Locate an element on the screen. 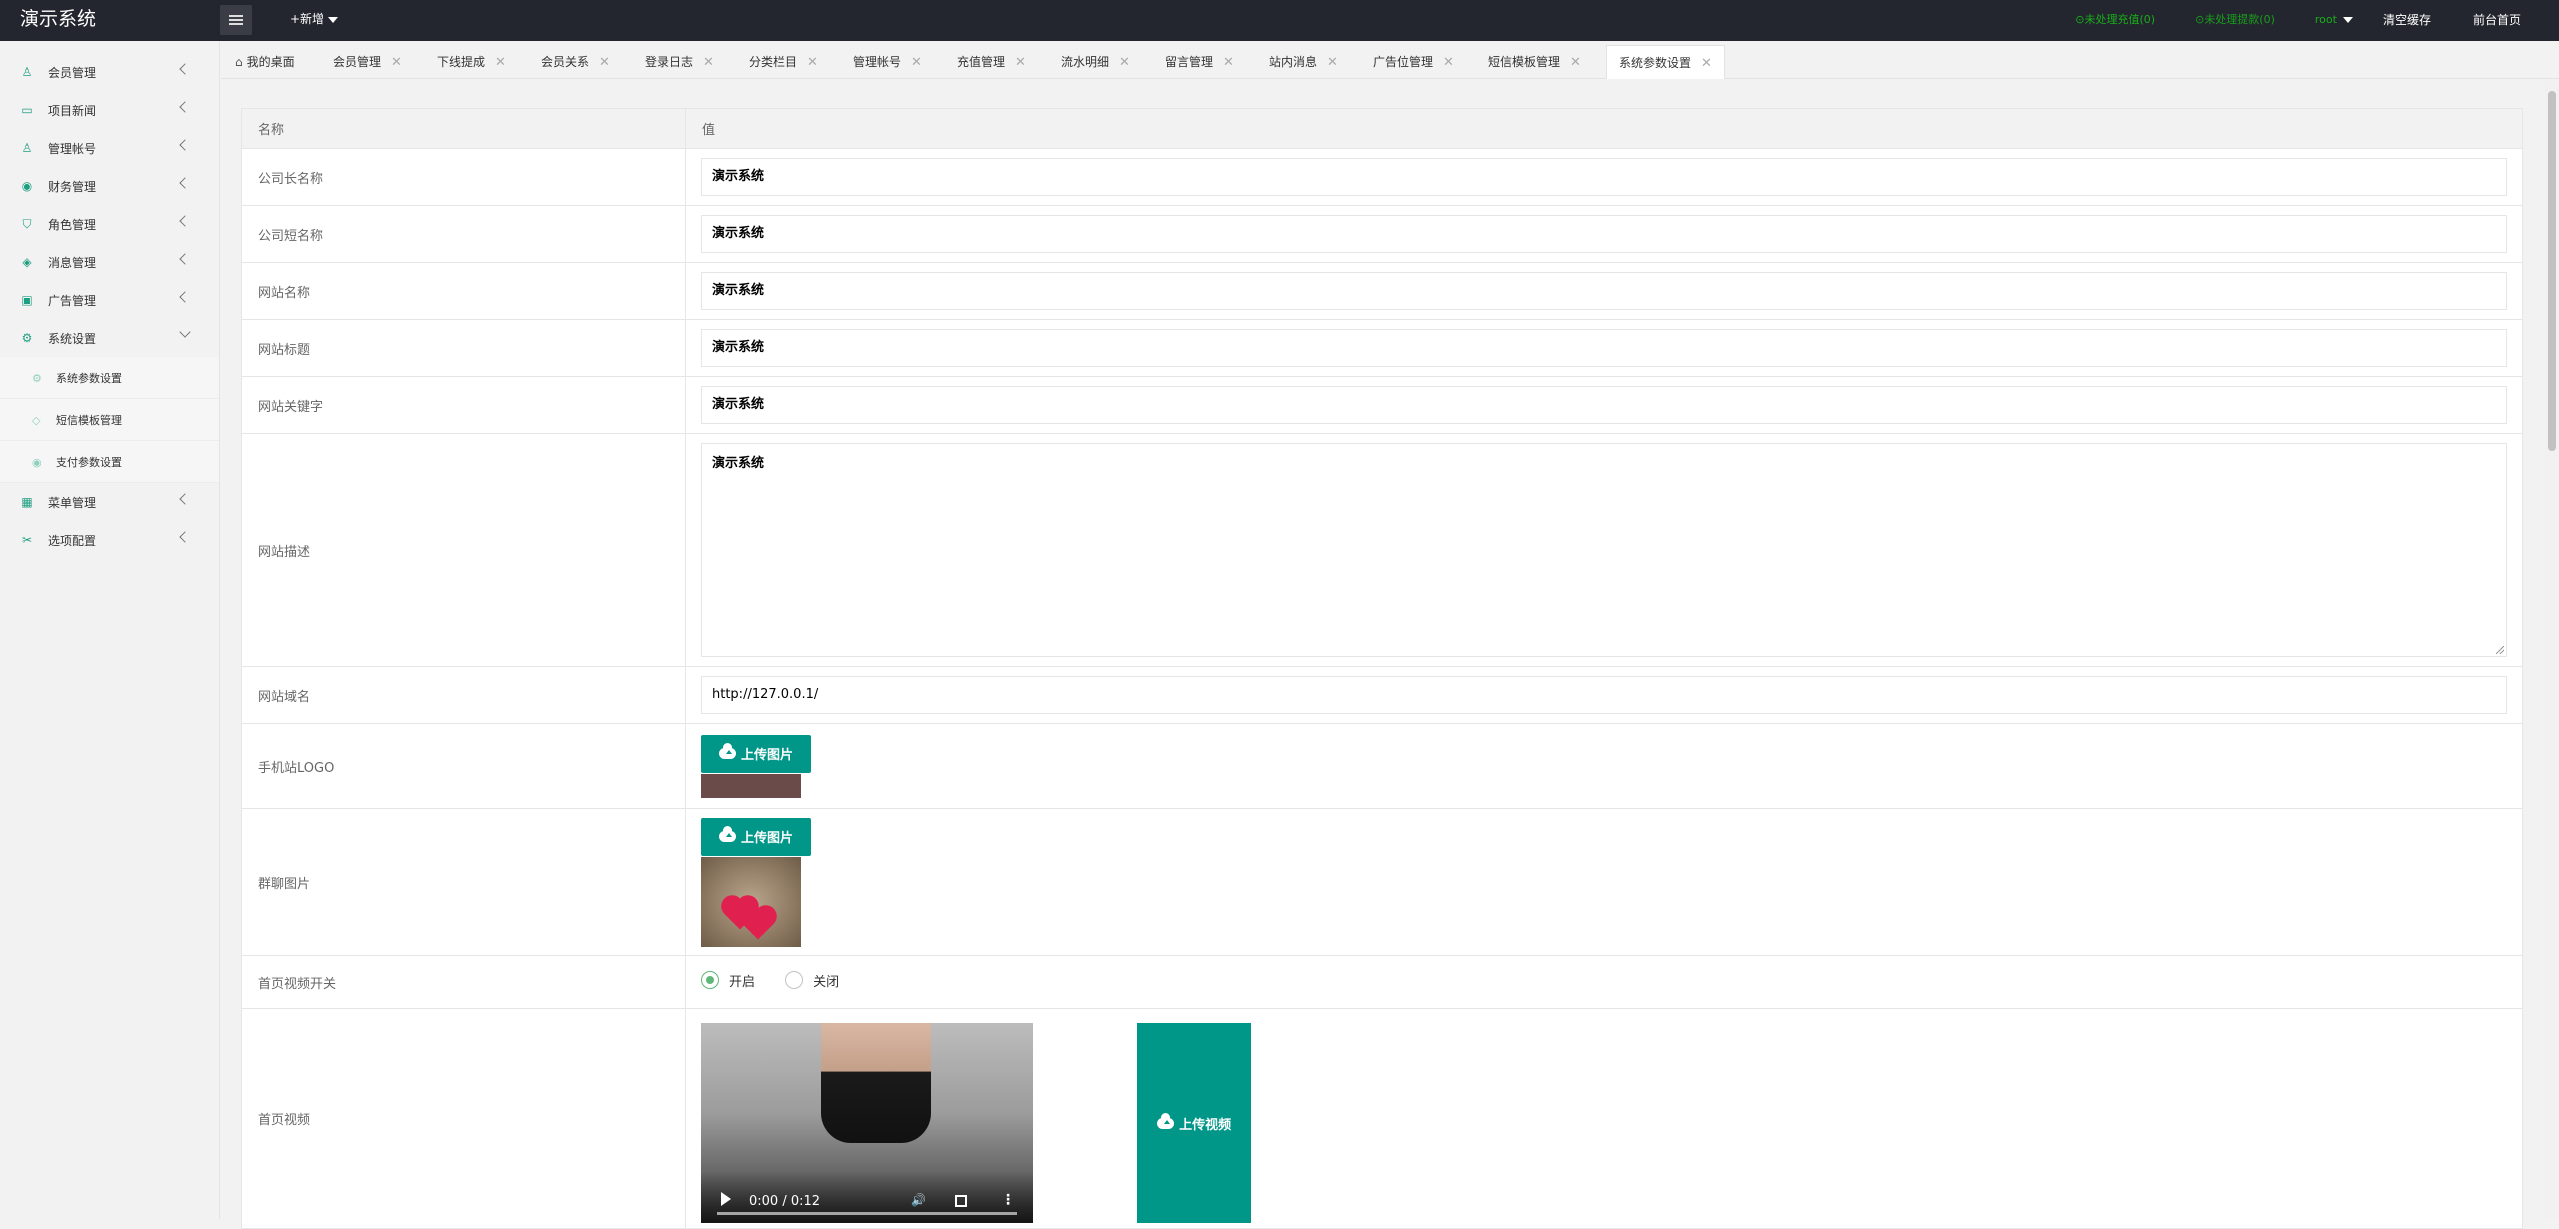 The width and height of the screenshot is (2559, 1229). hamburger-icon is located at coordinates (236, 20).